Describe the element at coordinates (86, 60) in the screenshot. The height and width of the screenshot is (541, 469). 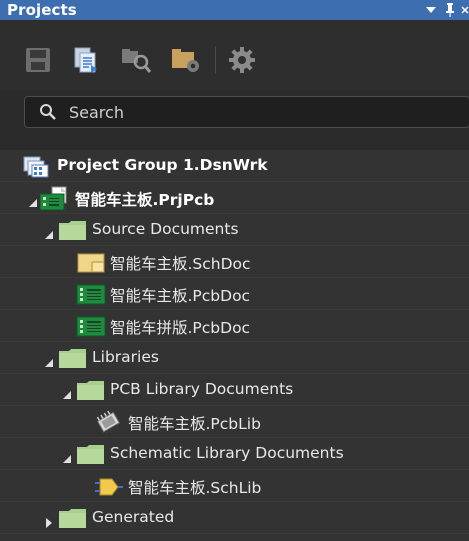
I see `copy-documents-icon` at that location.